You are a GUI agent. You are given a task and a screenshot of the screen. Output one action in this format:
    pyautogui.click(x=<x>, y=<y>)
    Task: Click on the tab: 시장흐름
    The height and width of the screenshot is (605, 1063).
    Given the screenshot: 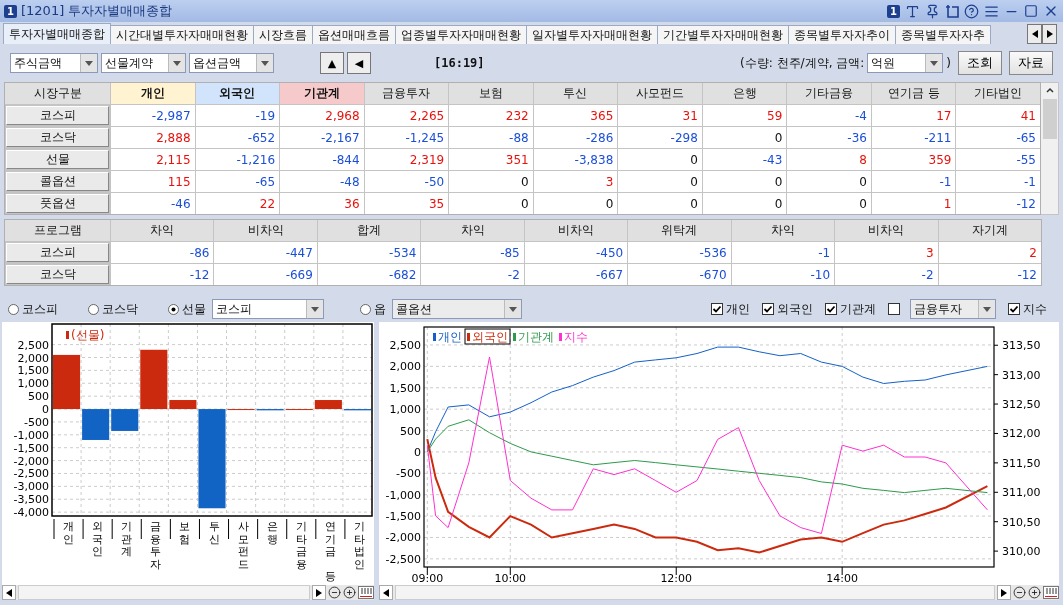 What is the action you would take?
    pyautogui.click(x=283, y=34)
    